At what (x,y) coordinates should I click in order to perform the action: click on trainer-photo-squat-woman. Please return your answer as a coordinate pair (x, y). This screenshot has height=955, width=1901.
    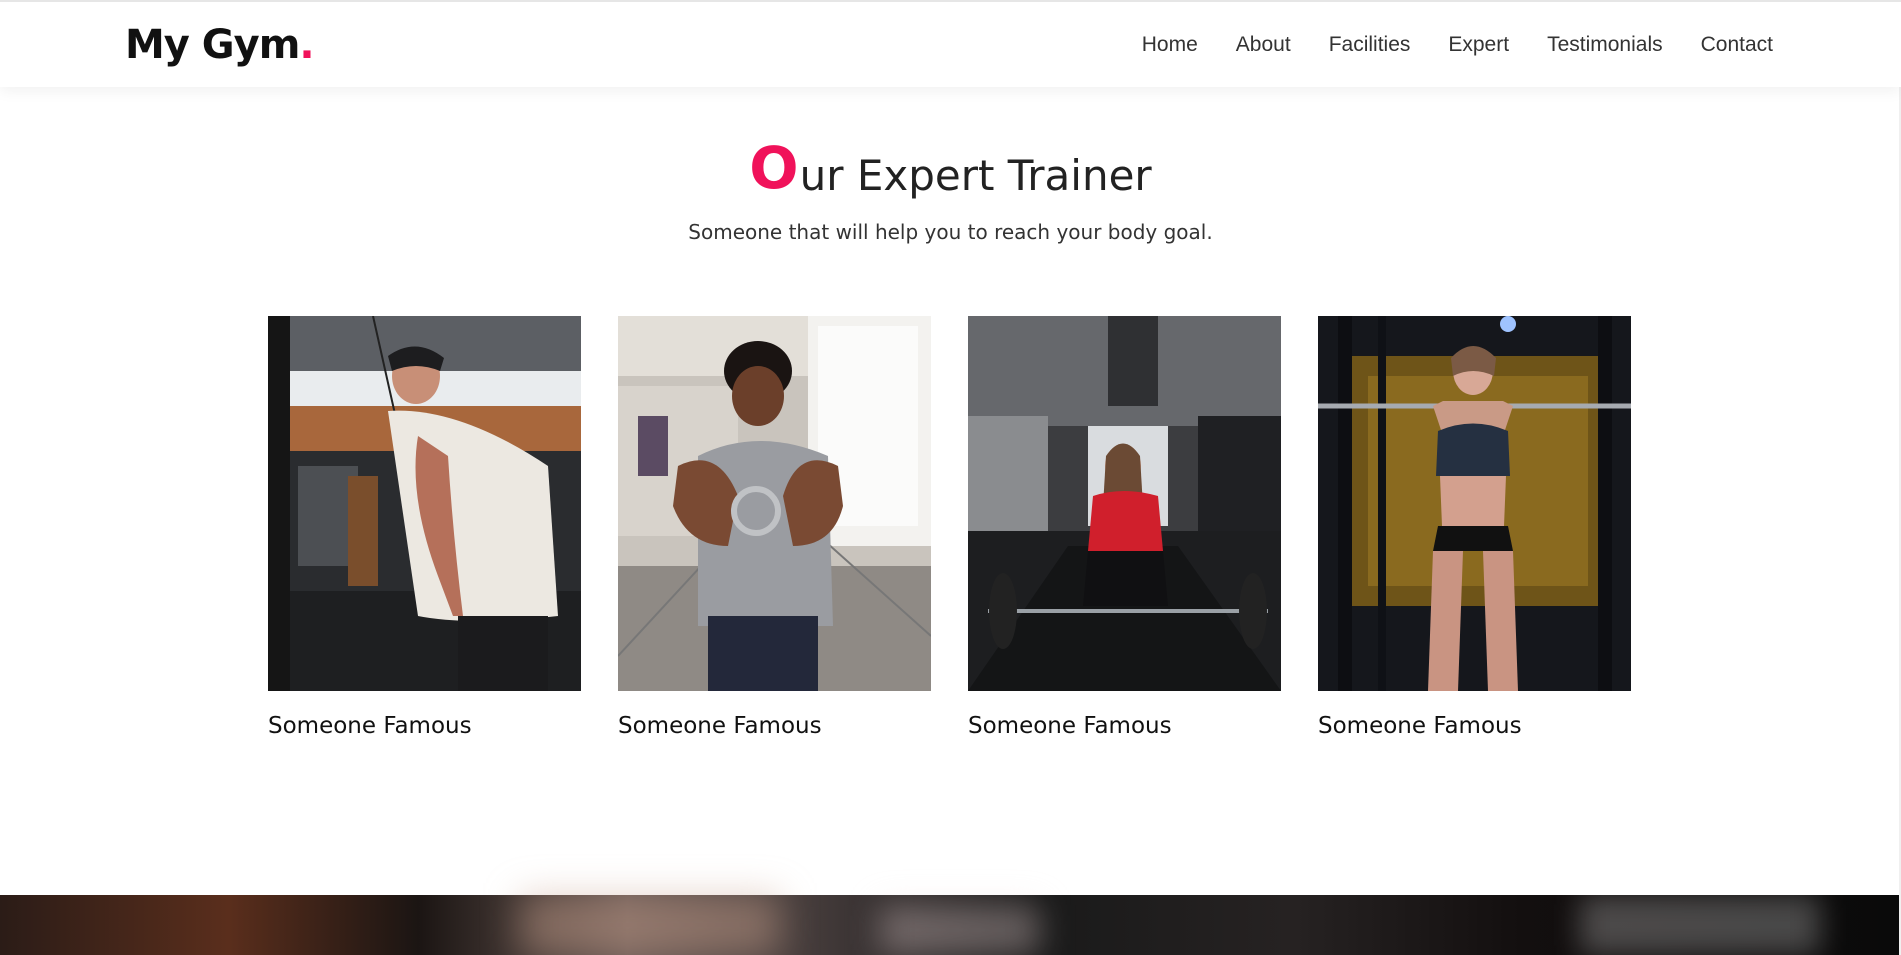
    Looking at the image, I should click on (1474, 503).